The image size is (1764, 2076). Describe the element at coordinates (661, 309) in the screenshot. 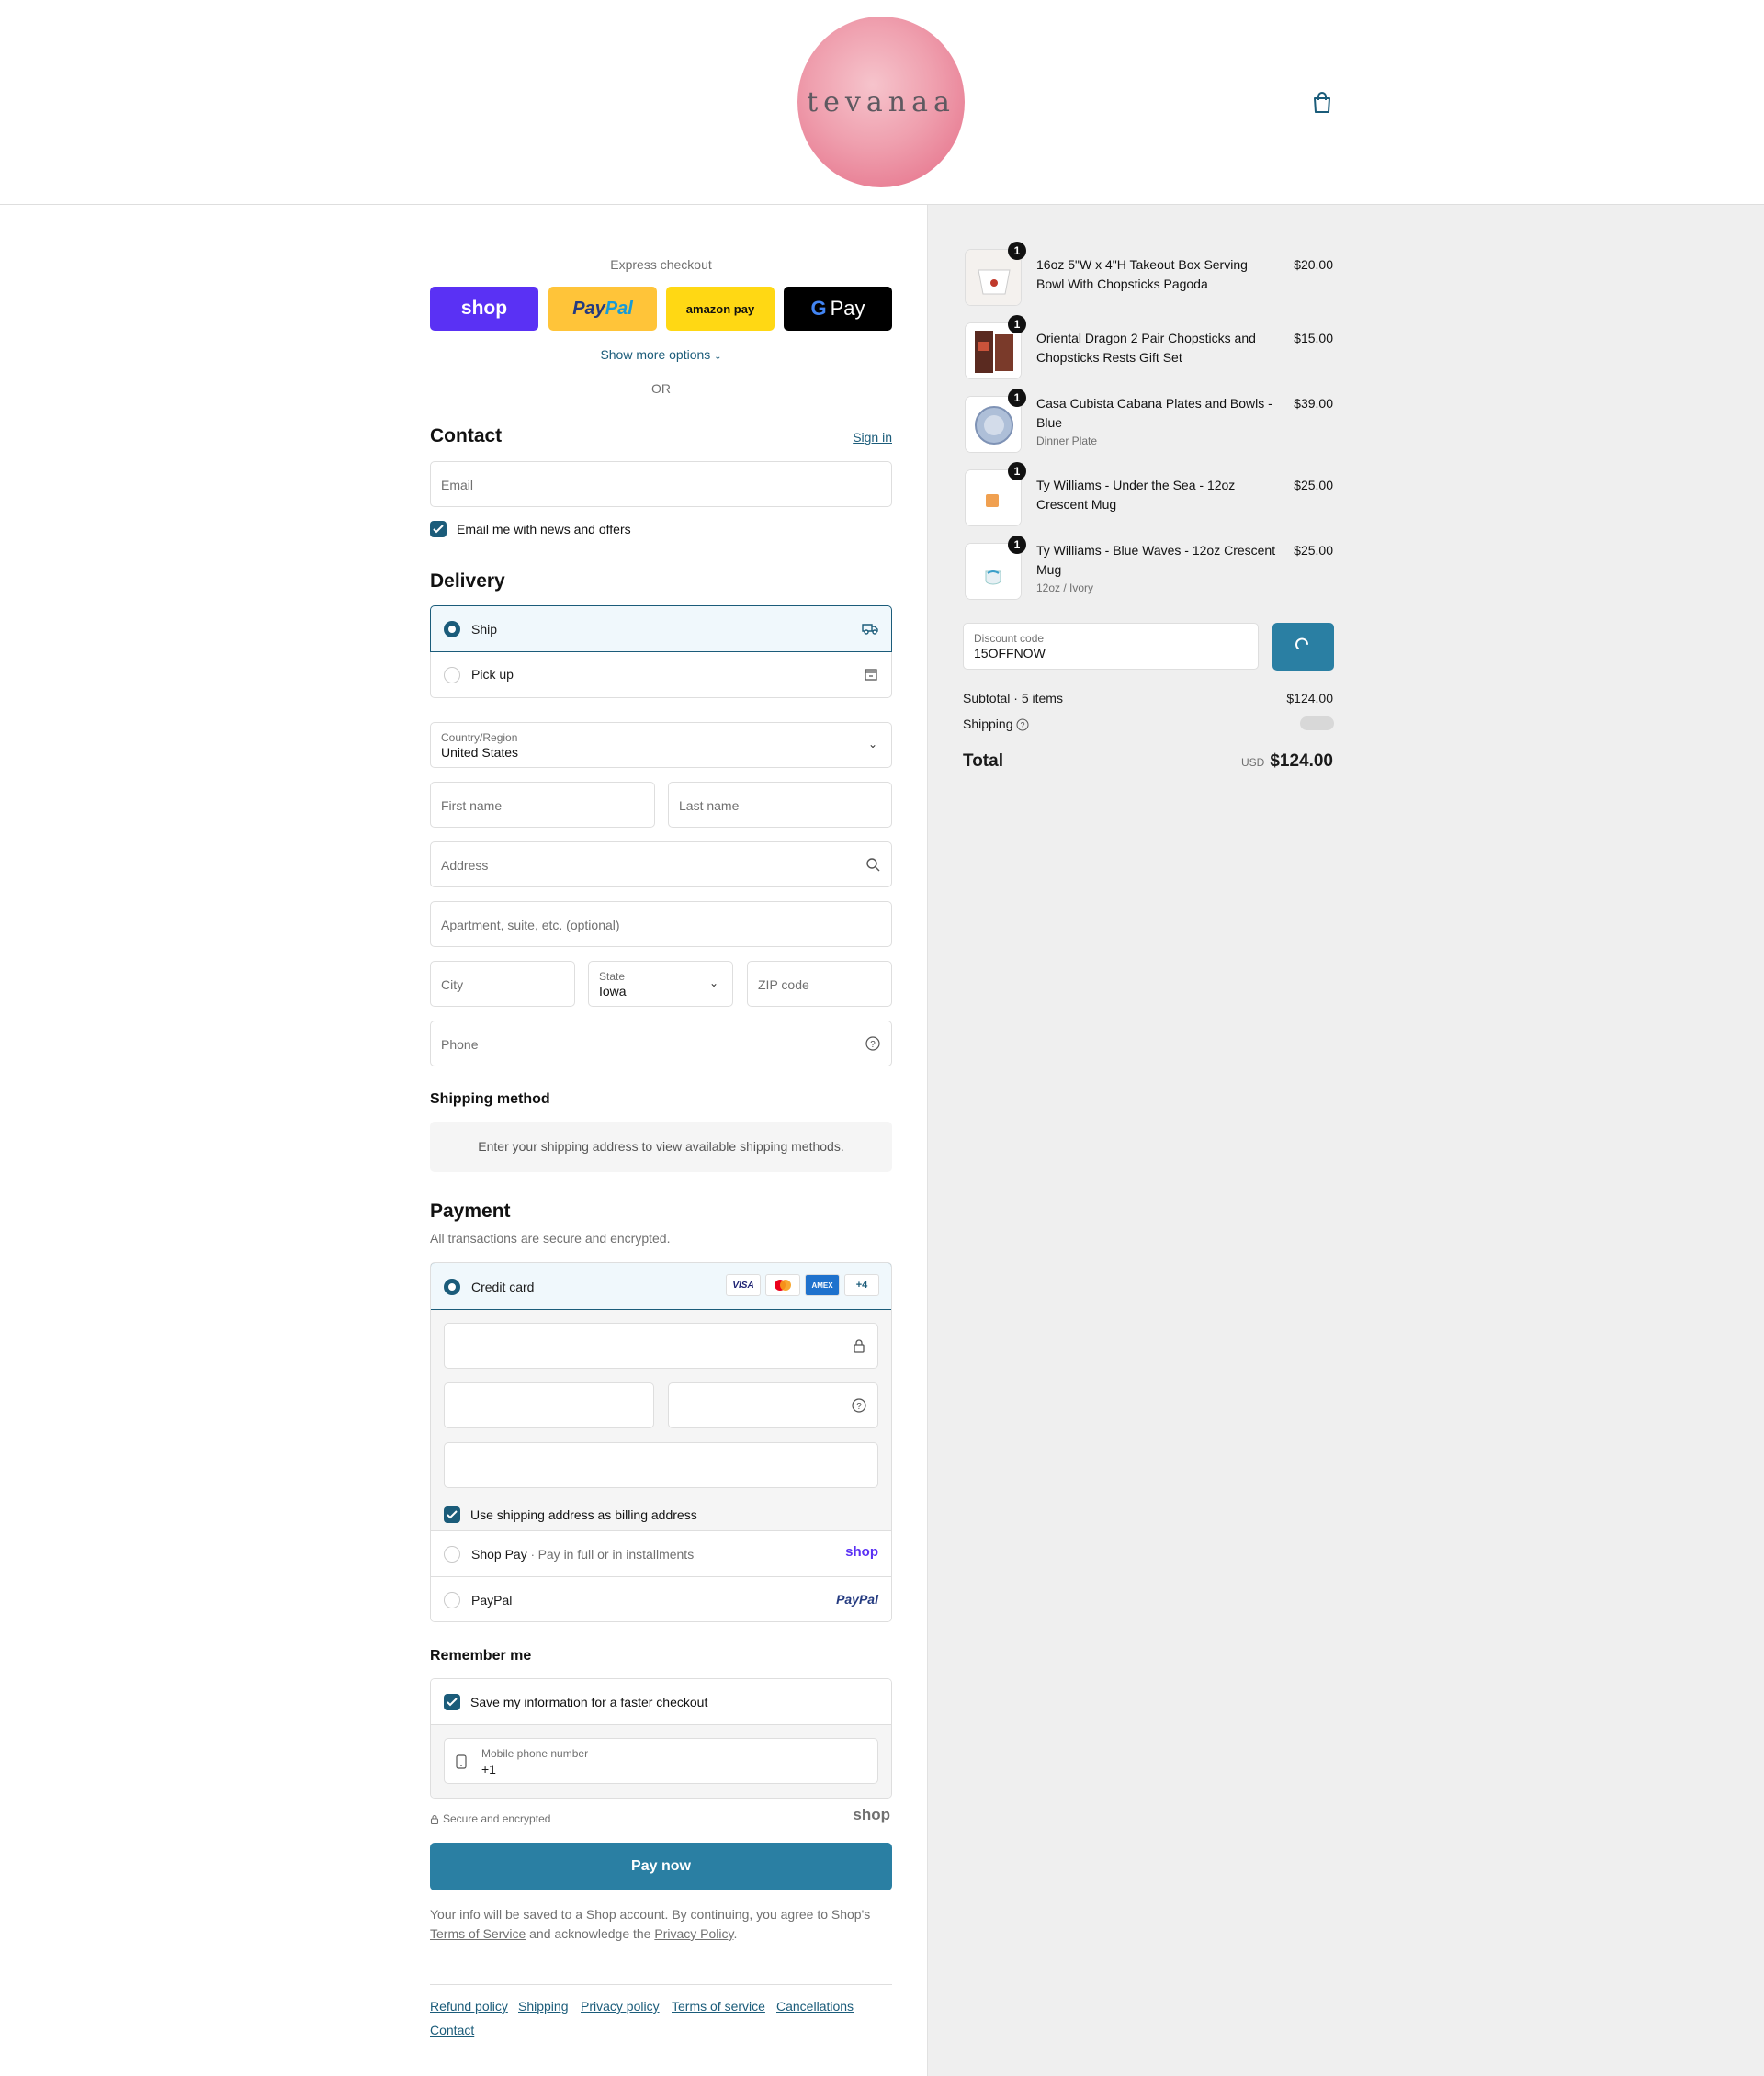

I see `express-checkout-buttons: shop Pay Pal amazon pay G Pay` at that location.